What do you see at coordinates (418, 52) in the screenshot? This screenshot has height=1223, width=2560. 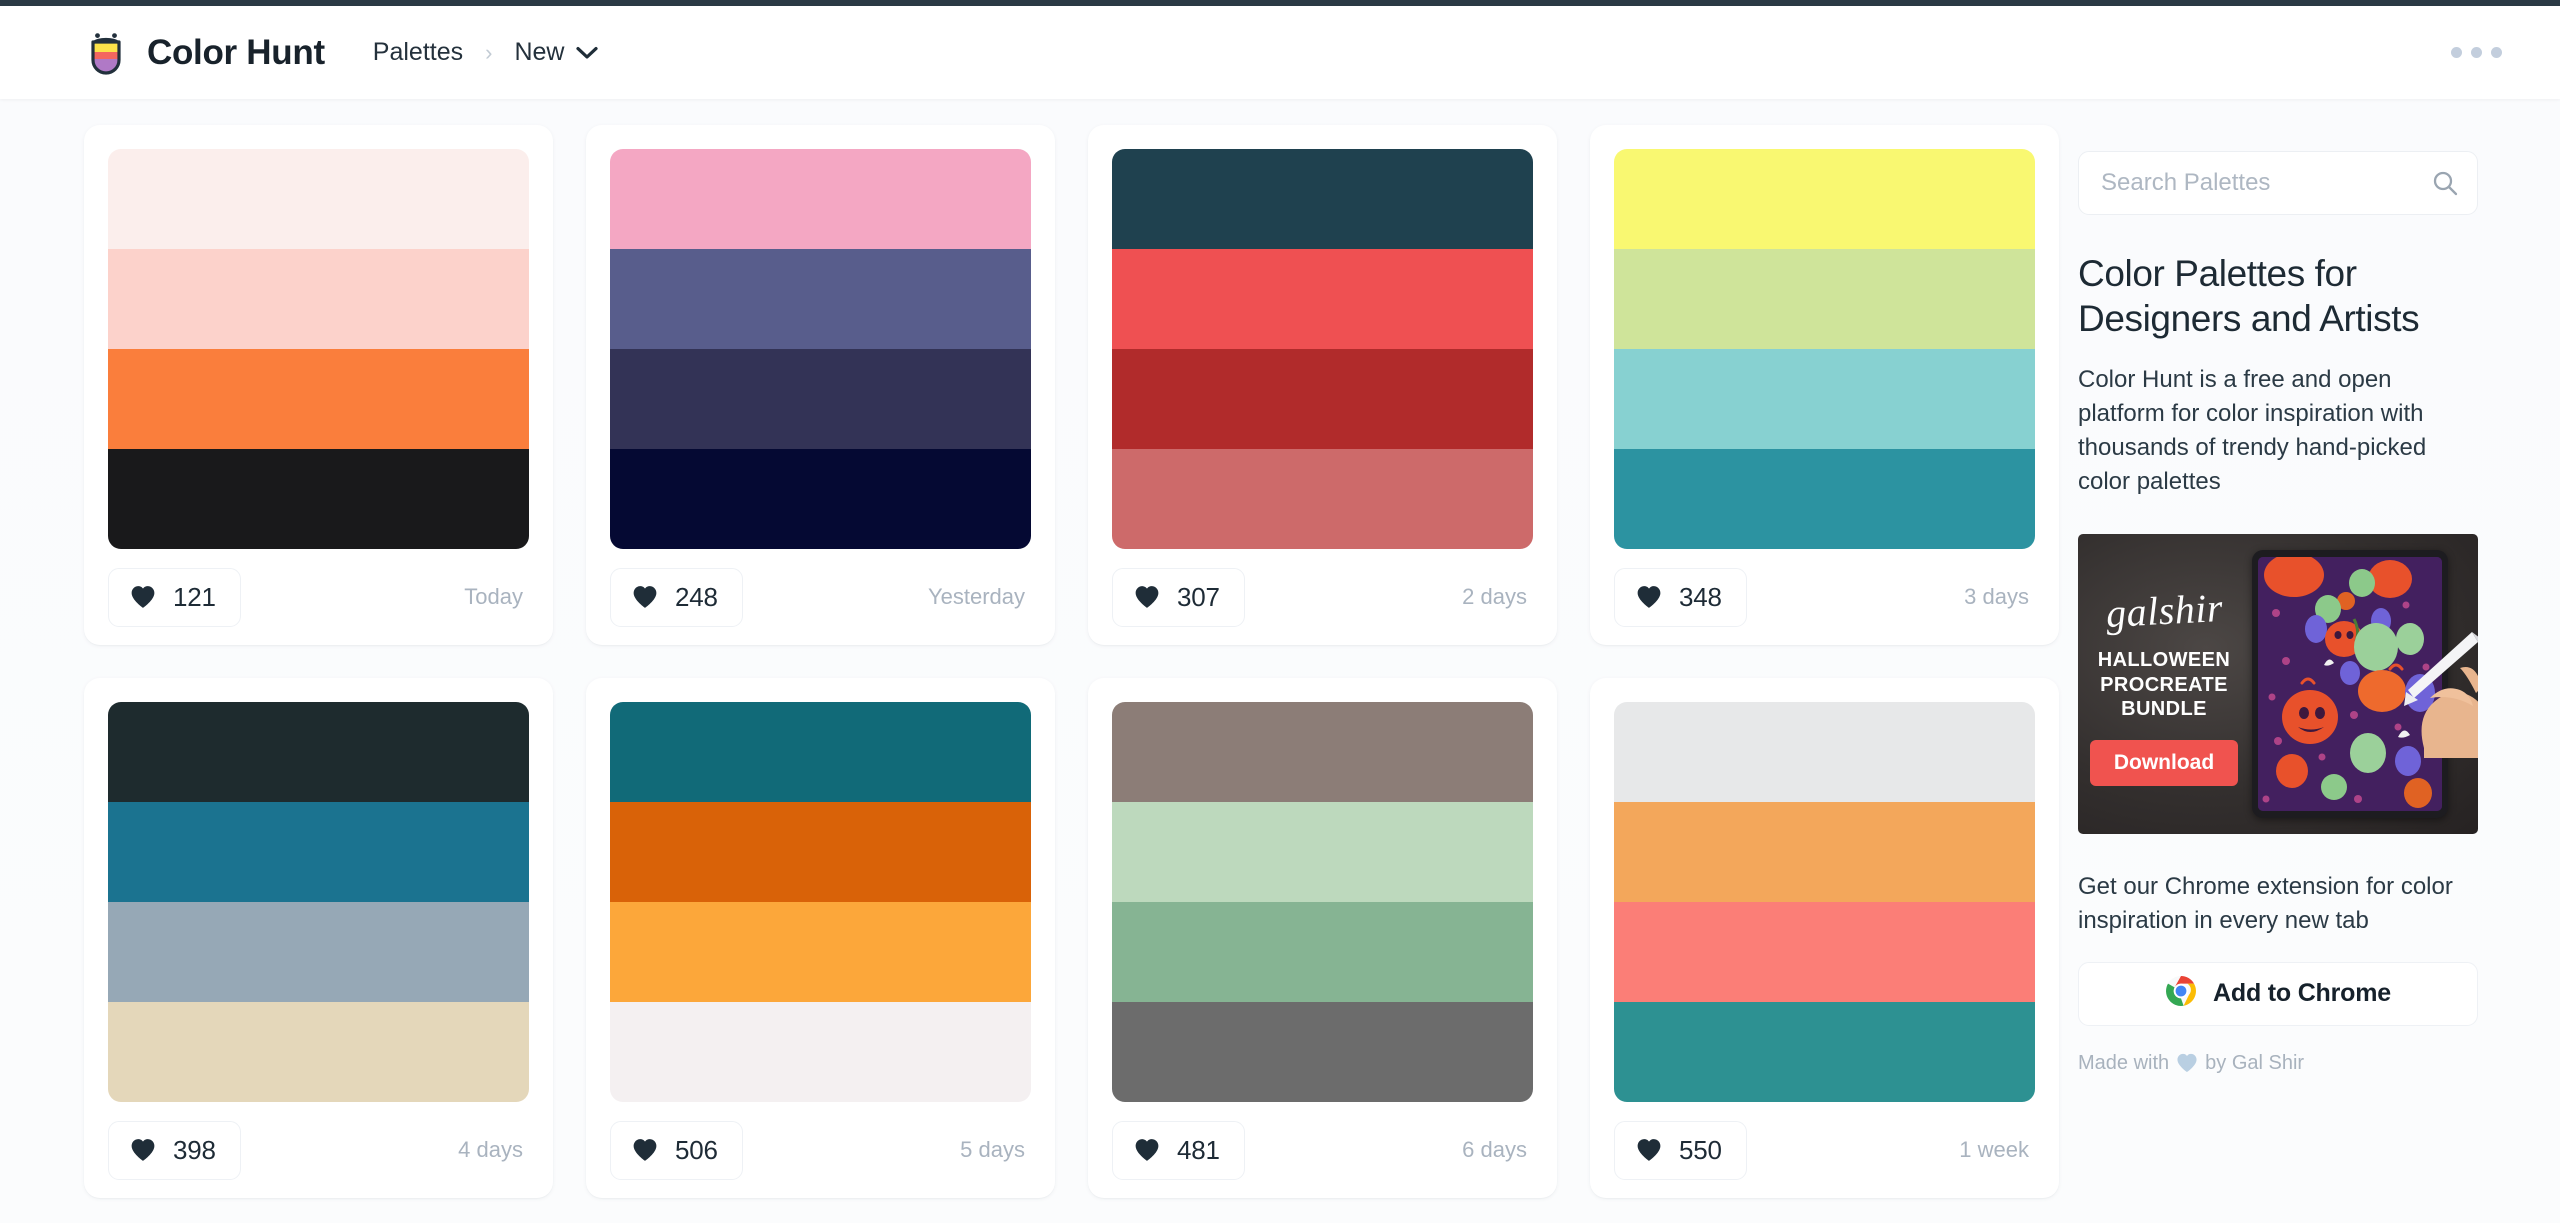 I see `breadcrumb-palettes: Palettes` at bounding box center [418, 52].